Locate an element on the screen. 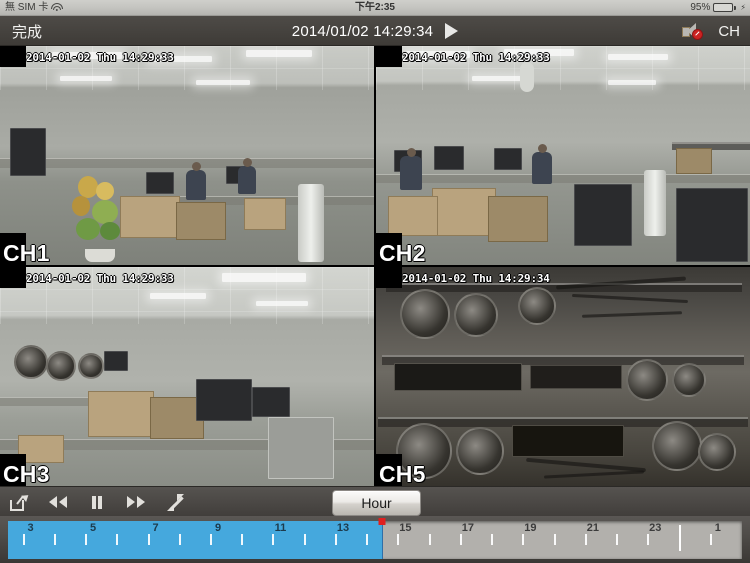 The height and width of the screenshot is (563, 750). osd-timestamp-ch3: 2014-01-02 Thu 14:29:33 is located at coordinates (100, 278).